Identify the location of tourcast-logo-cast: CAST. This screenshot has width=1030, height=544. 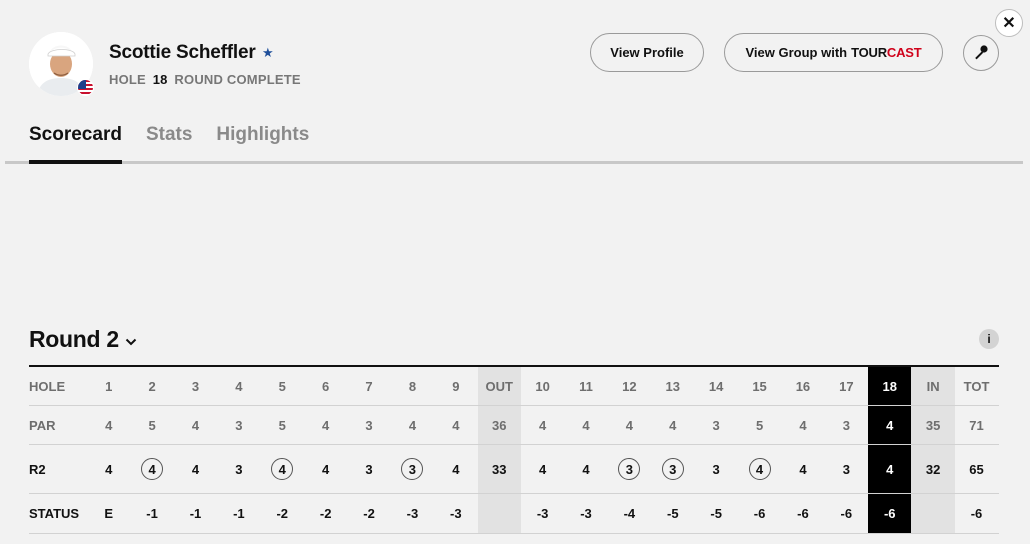
(904, 52).